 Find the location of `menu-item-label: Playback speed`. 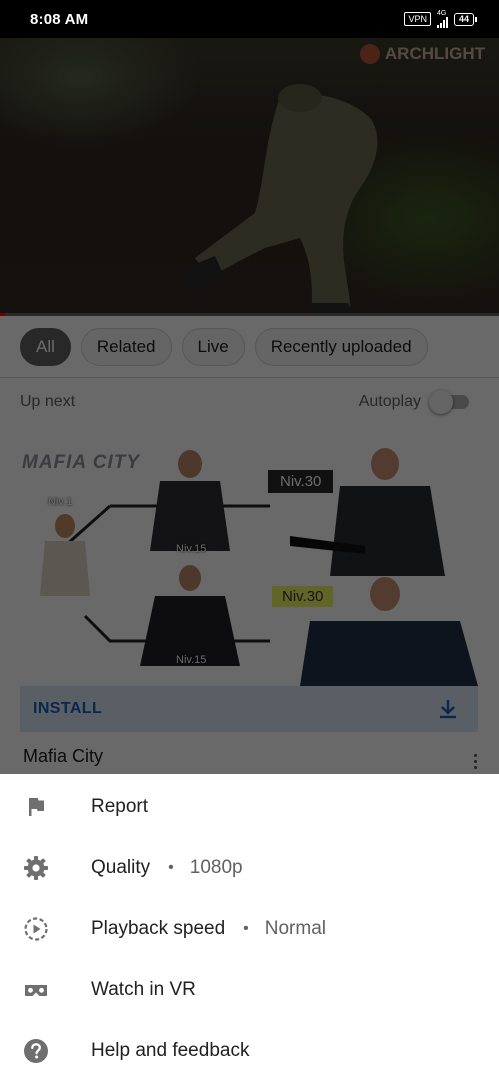

menu-item-label: Playback speed is located at coordinates (158, 928).